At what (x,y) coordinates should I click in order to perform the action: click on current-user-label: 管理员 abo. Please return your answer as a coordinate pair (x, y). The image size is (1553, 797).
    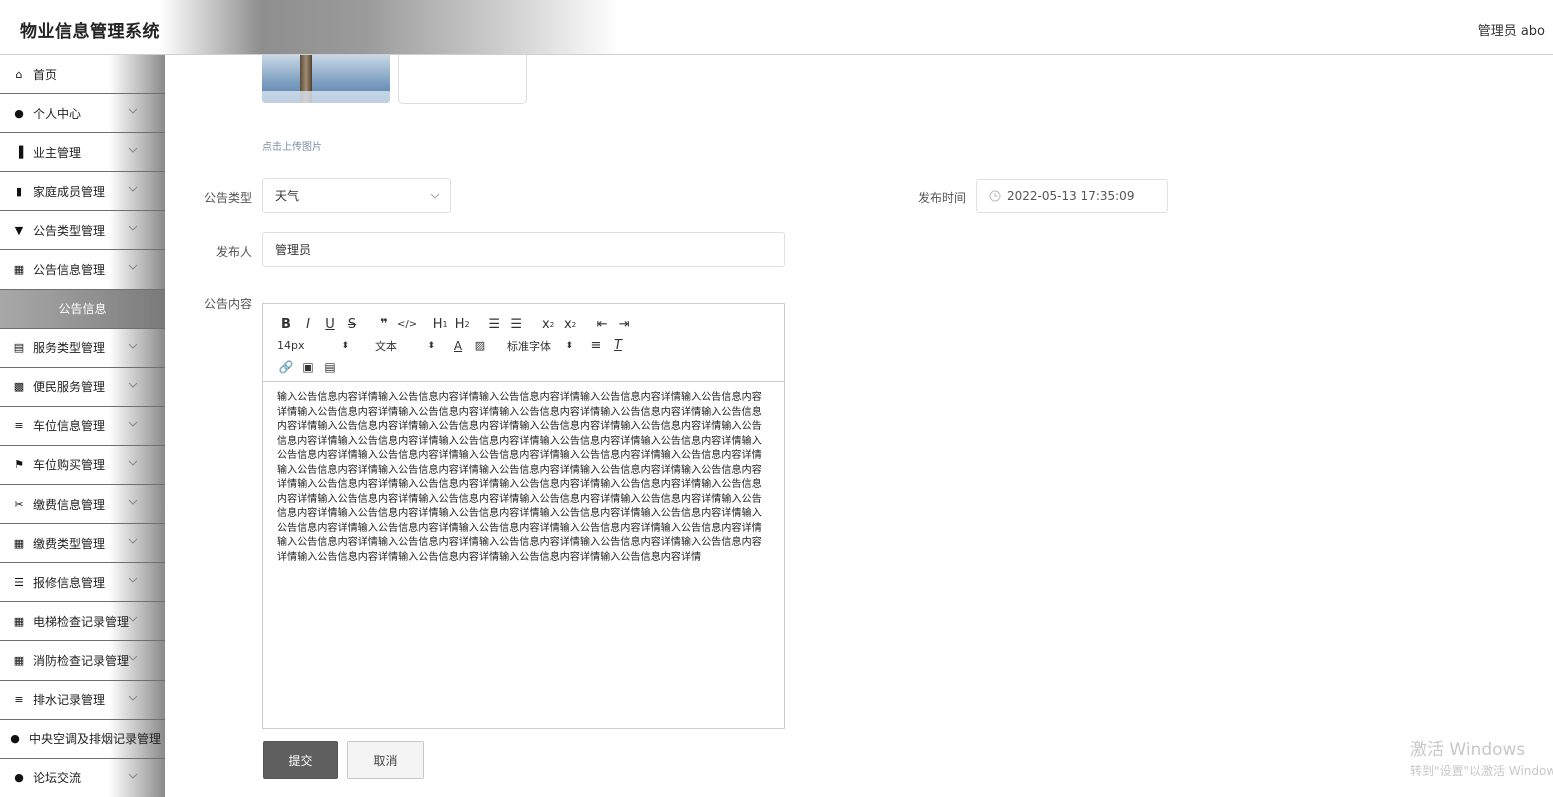
    Looking at the image, I should click on (1511, 29).